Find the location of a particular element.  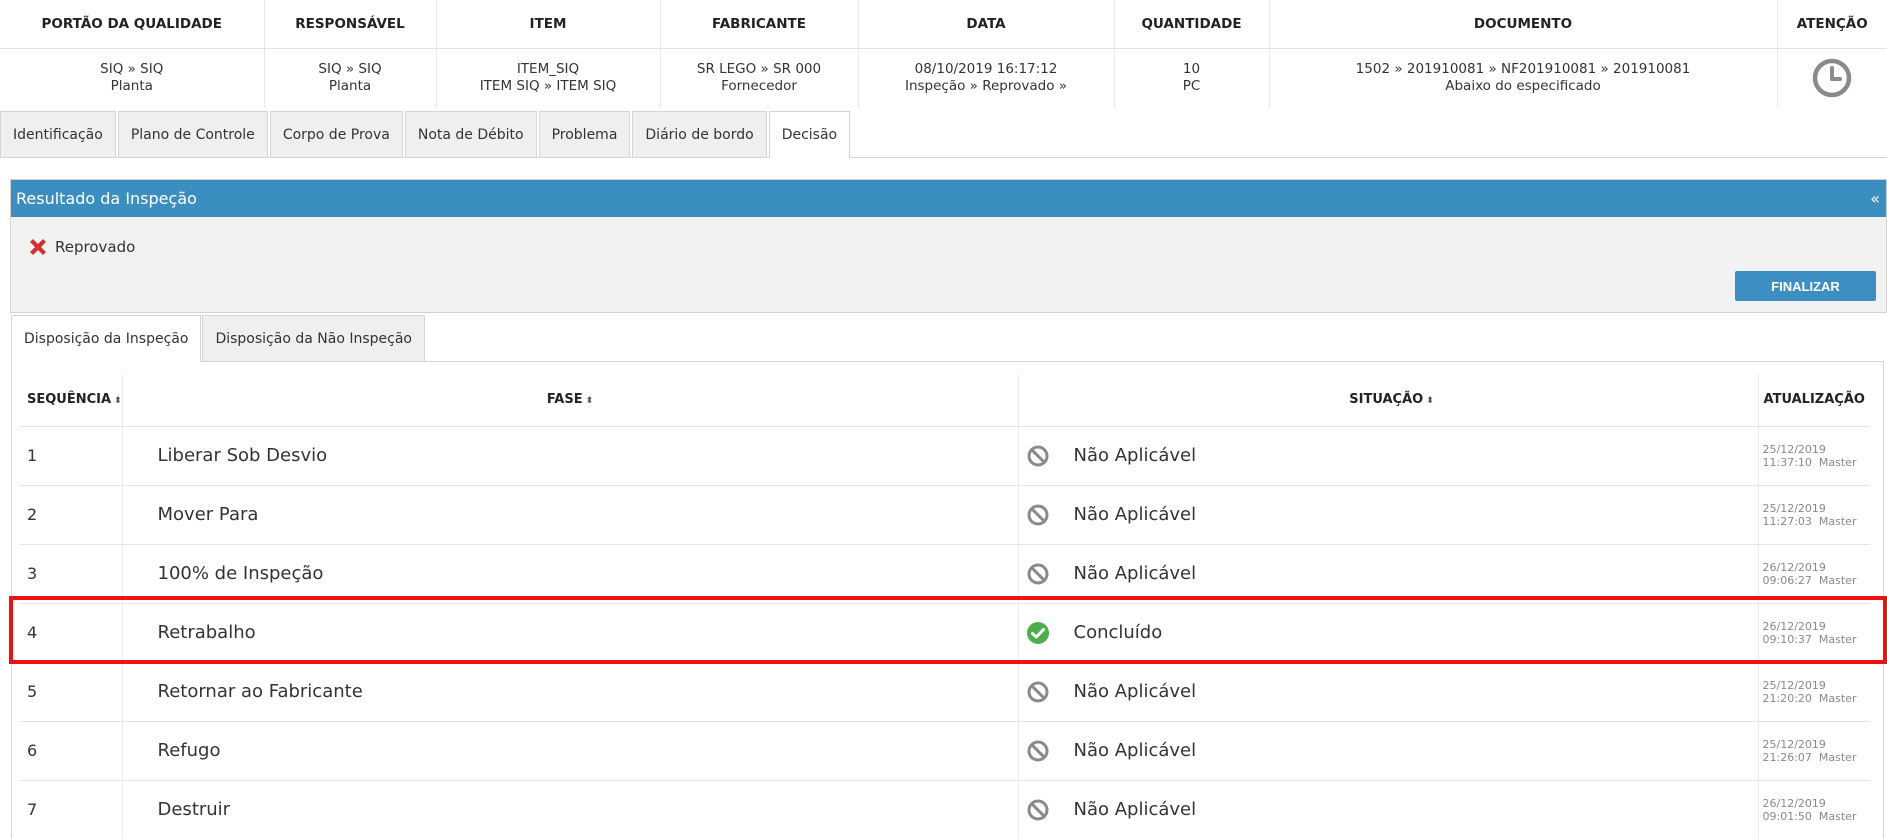

col-fase: FASE ⬍ is located at coordinates (570, 400).